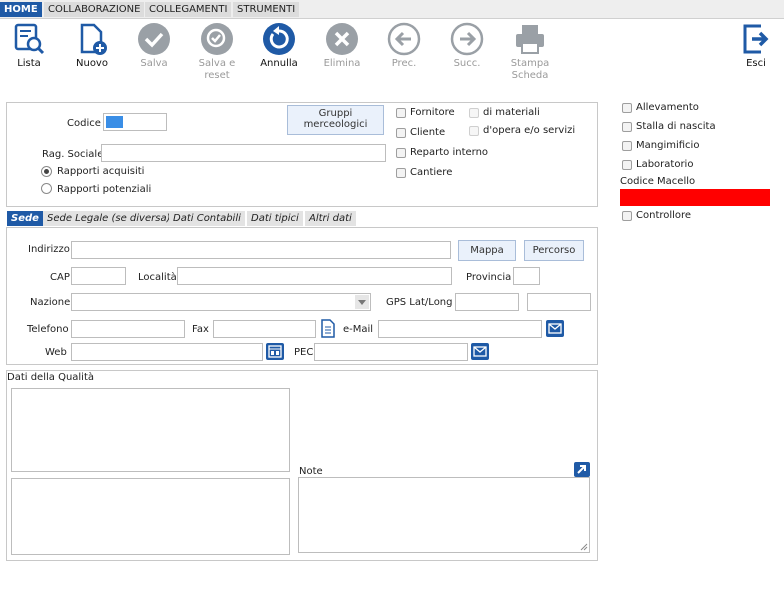 The height and width of the screenshot is (603, 784). I want to click on save-reset-icon, so click(217, 39).